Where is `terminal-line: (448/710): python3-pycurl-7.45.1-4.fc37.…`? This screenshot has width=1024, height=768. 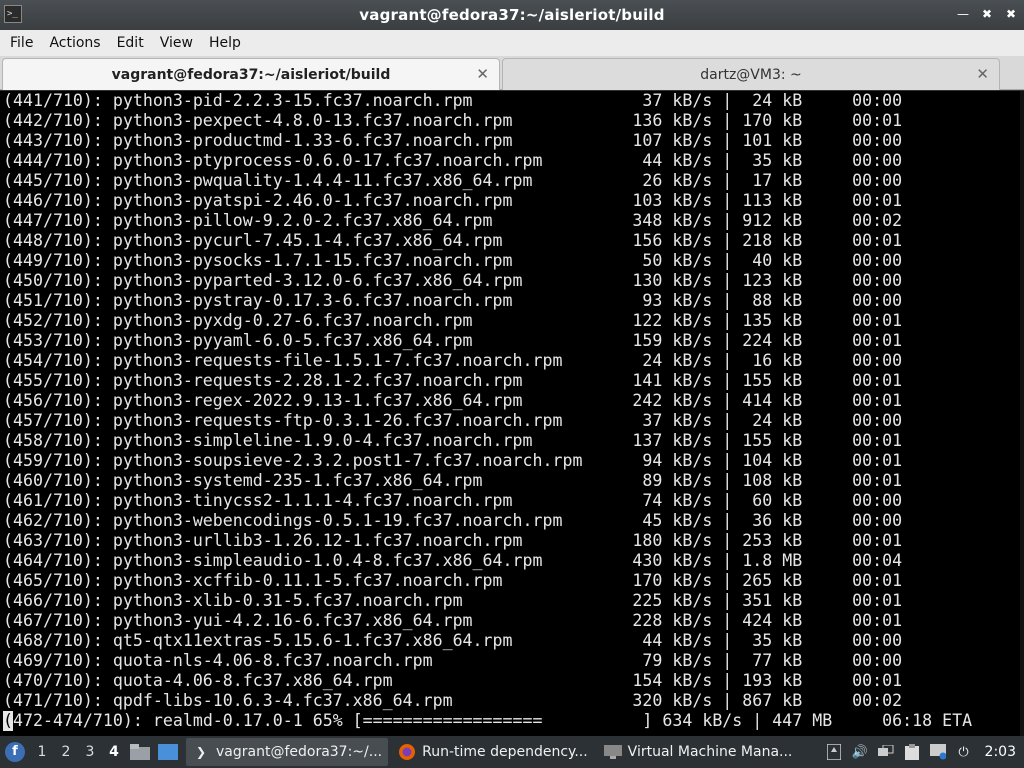
terminal-line: (448/710): python3-pycurl-7.45.1-4.fc37.… is located at coordinates (453, 240).